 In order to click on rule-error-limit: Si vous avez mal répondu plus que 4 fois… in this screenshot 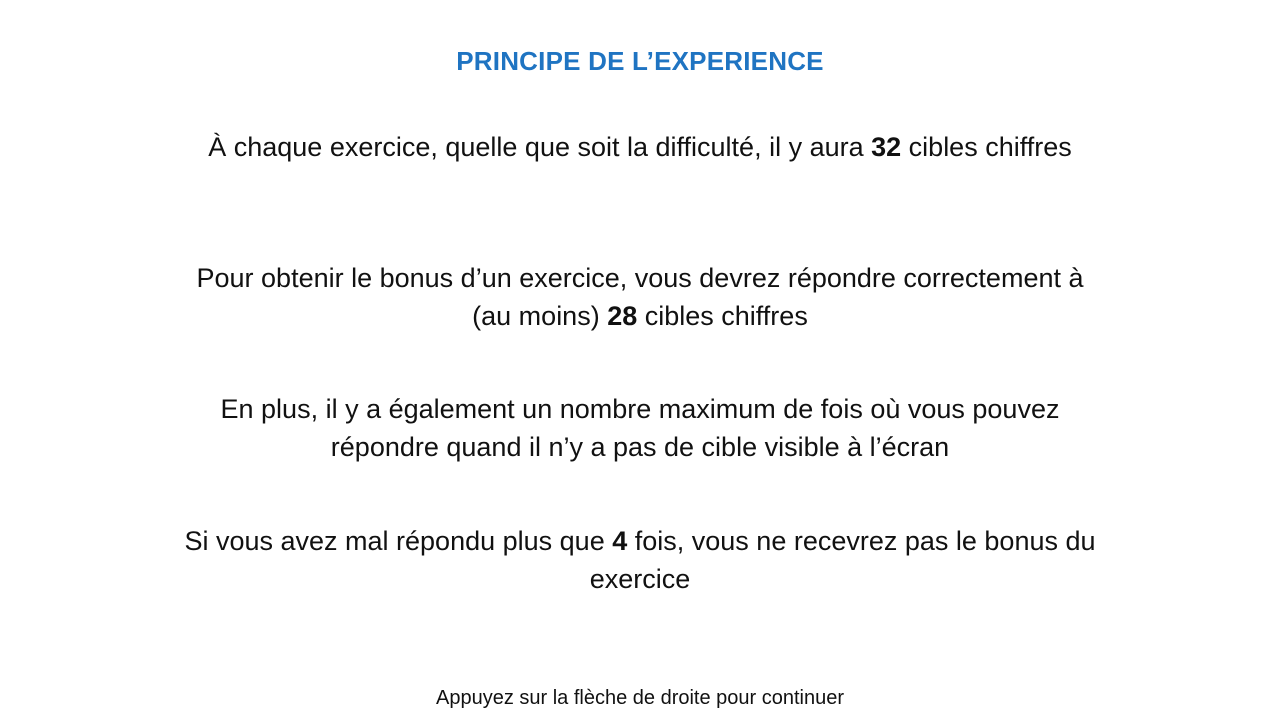, I will do `click(640, 560)`.